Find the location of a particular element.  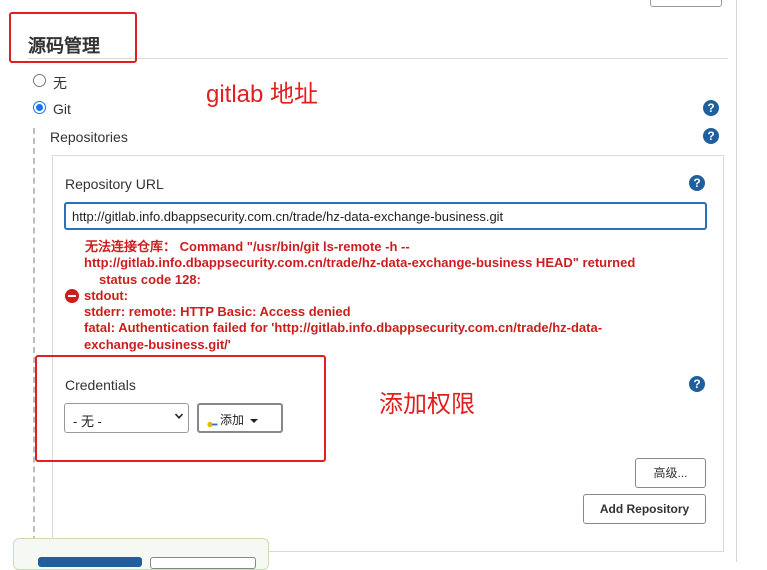

scm-none-radio is located at coordinates (39, 80).